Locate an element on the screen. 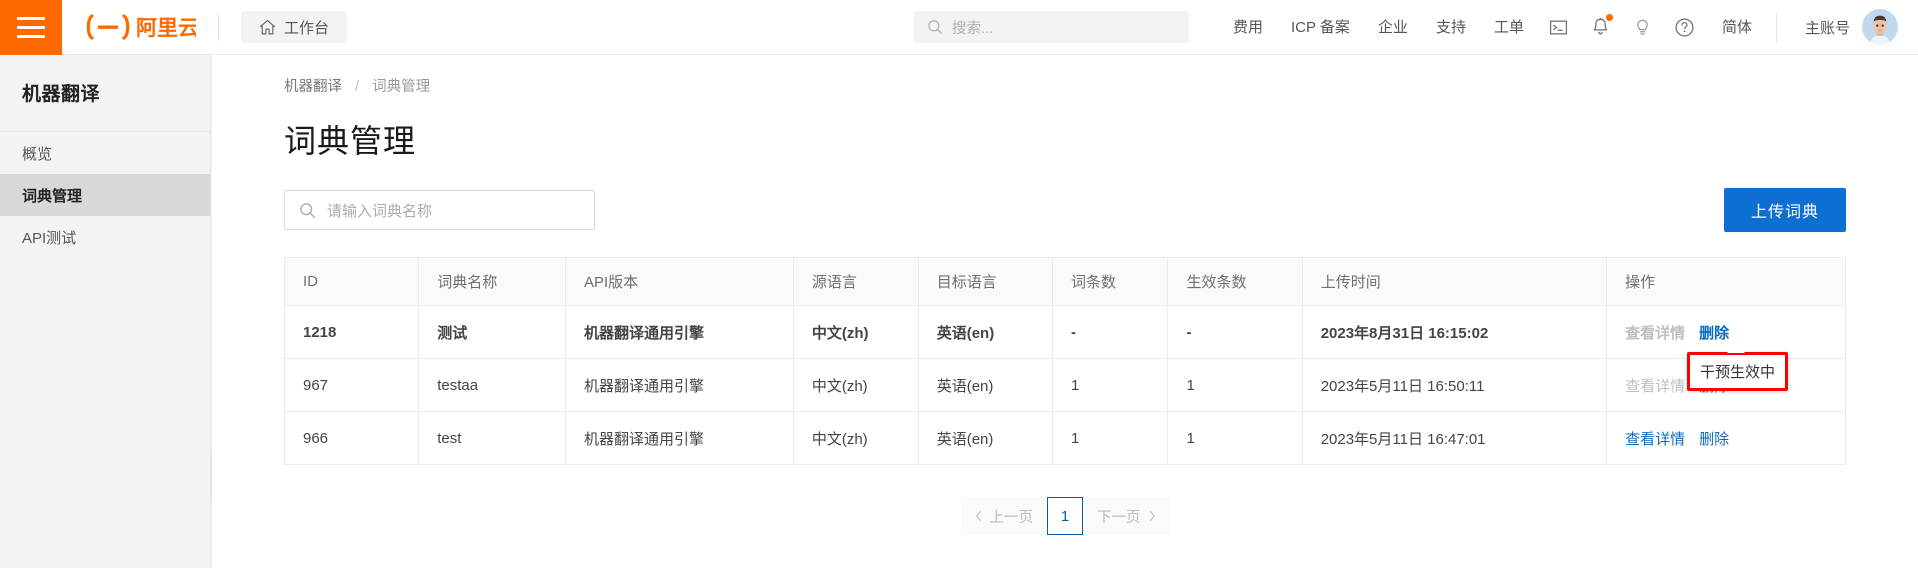 This screenshot has width=1918, height=568. column-header-entry-count: 词条数 is located at coordinates (1110, 281).